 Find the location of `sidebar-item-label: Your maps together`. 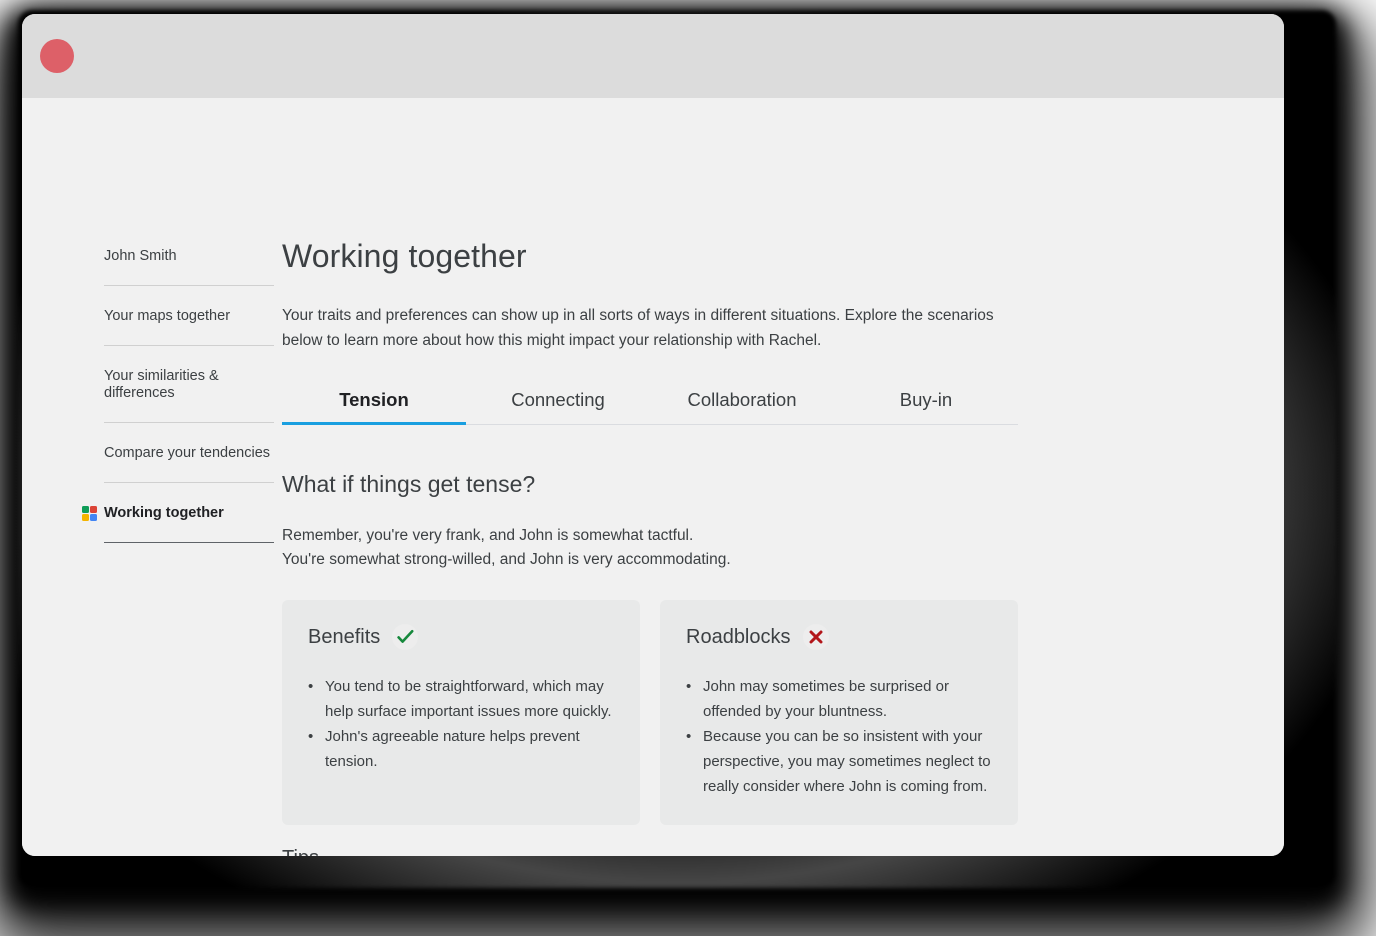

sidebar-item-label: Your maps together is located at coordinates (167, 316).